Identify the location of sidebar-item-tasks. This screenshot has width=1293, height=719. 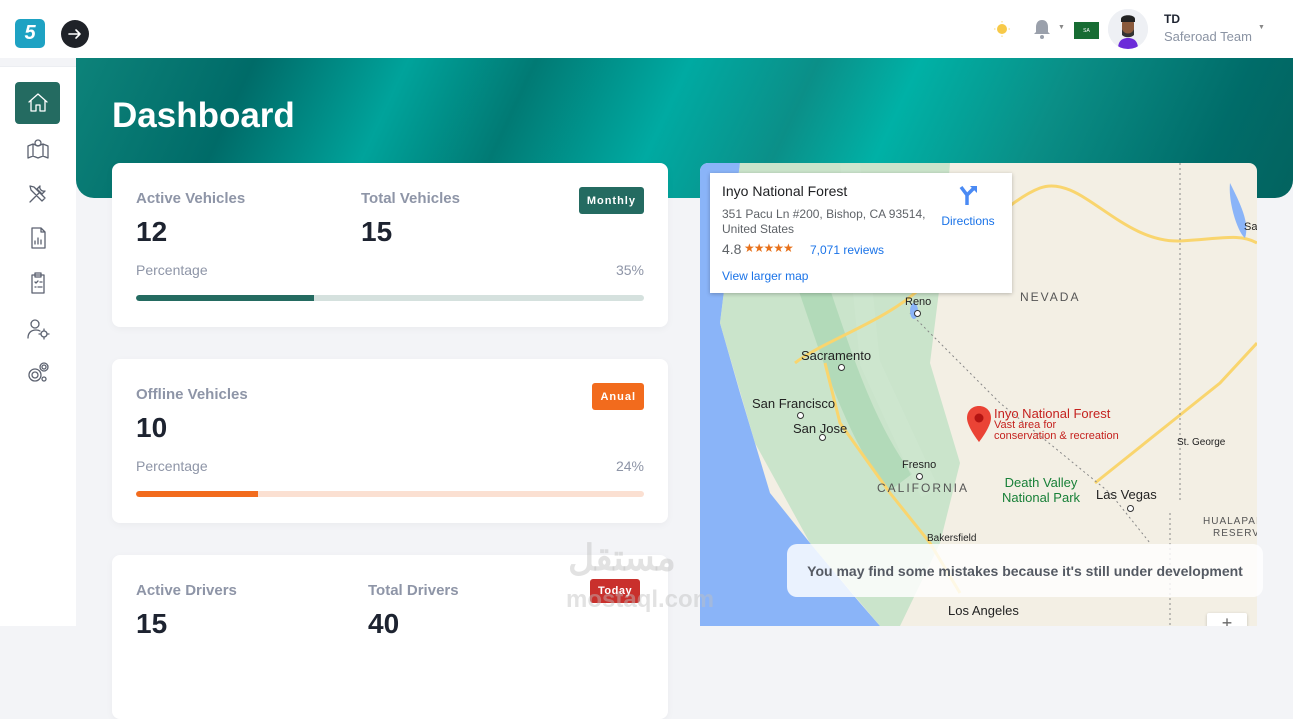
(37, 283).